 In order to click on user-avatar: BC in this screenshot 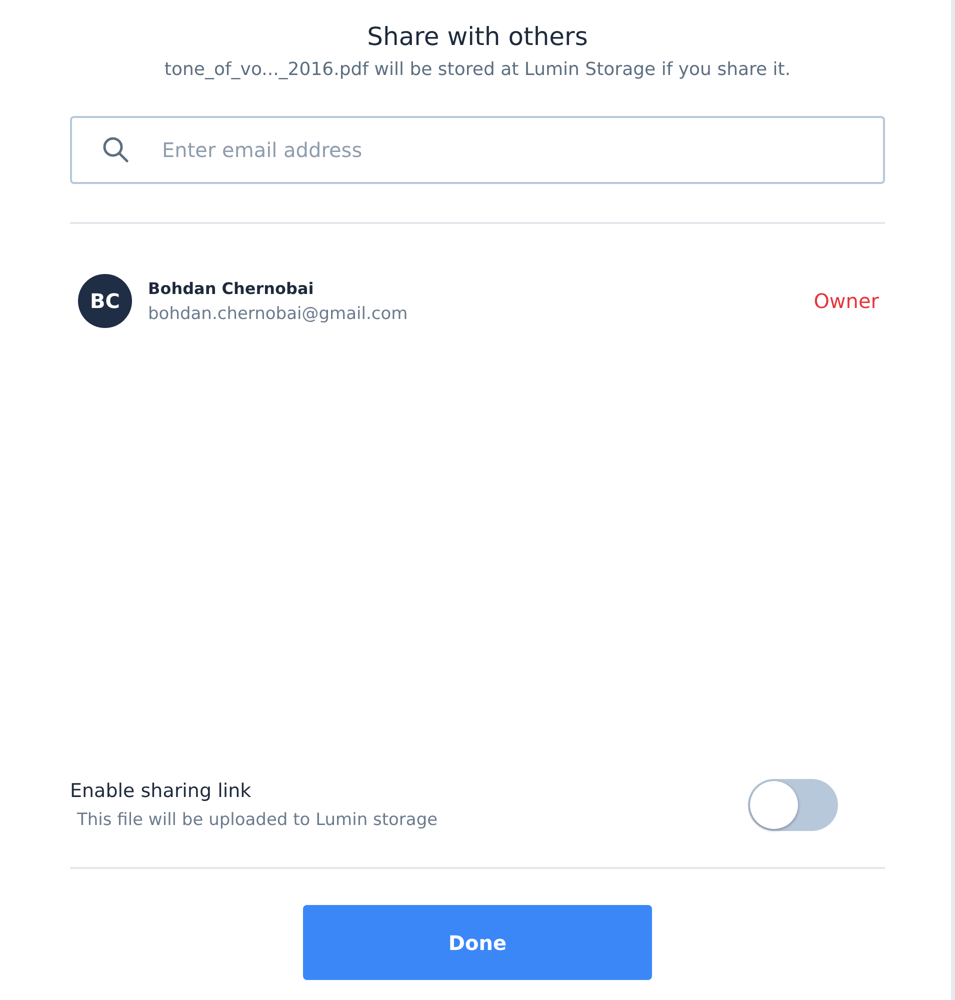, I will do `click(105, 301)`.